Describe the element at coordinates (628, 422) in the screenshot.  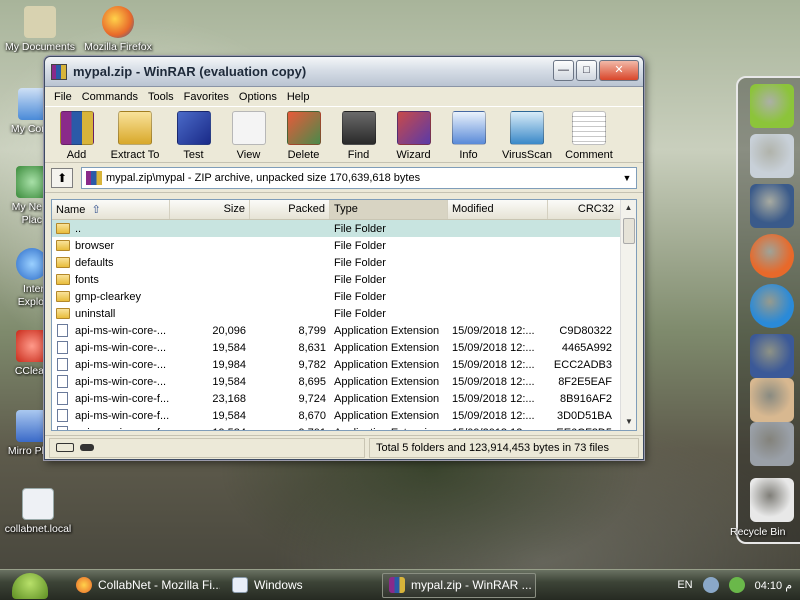
I see `scroll-down-icon: ▼` at that location.